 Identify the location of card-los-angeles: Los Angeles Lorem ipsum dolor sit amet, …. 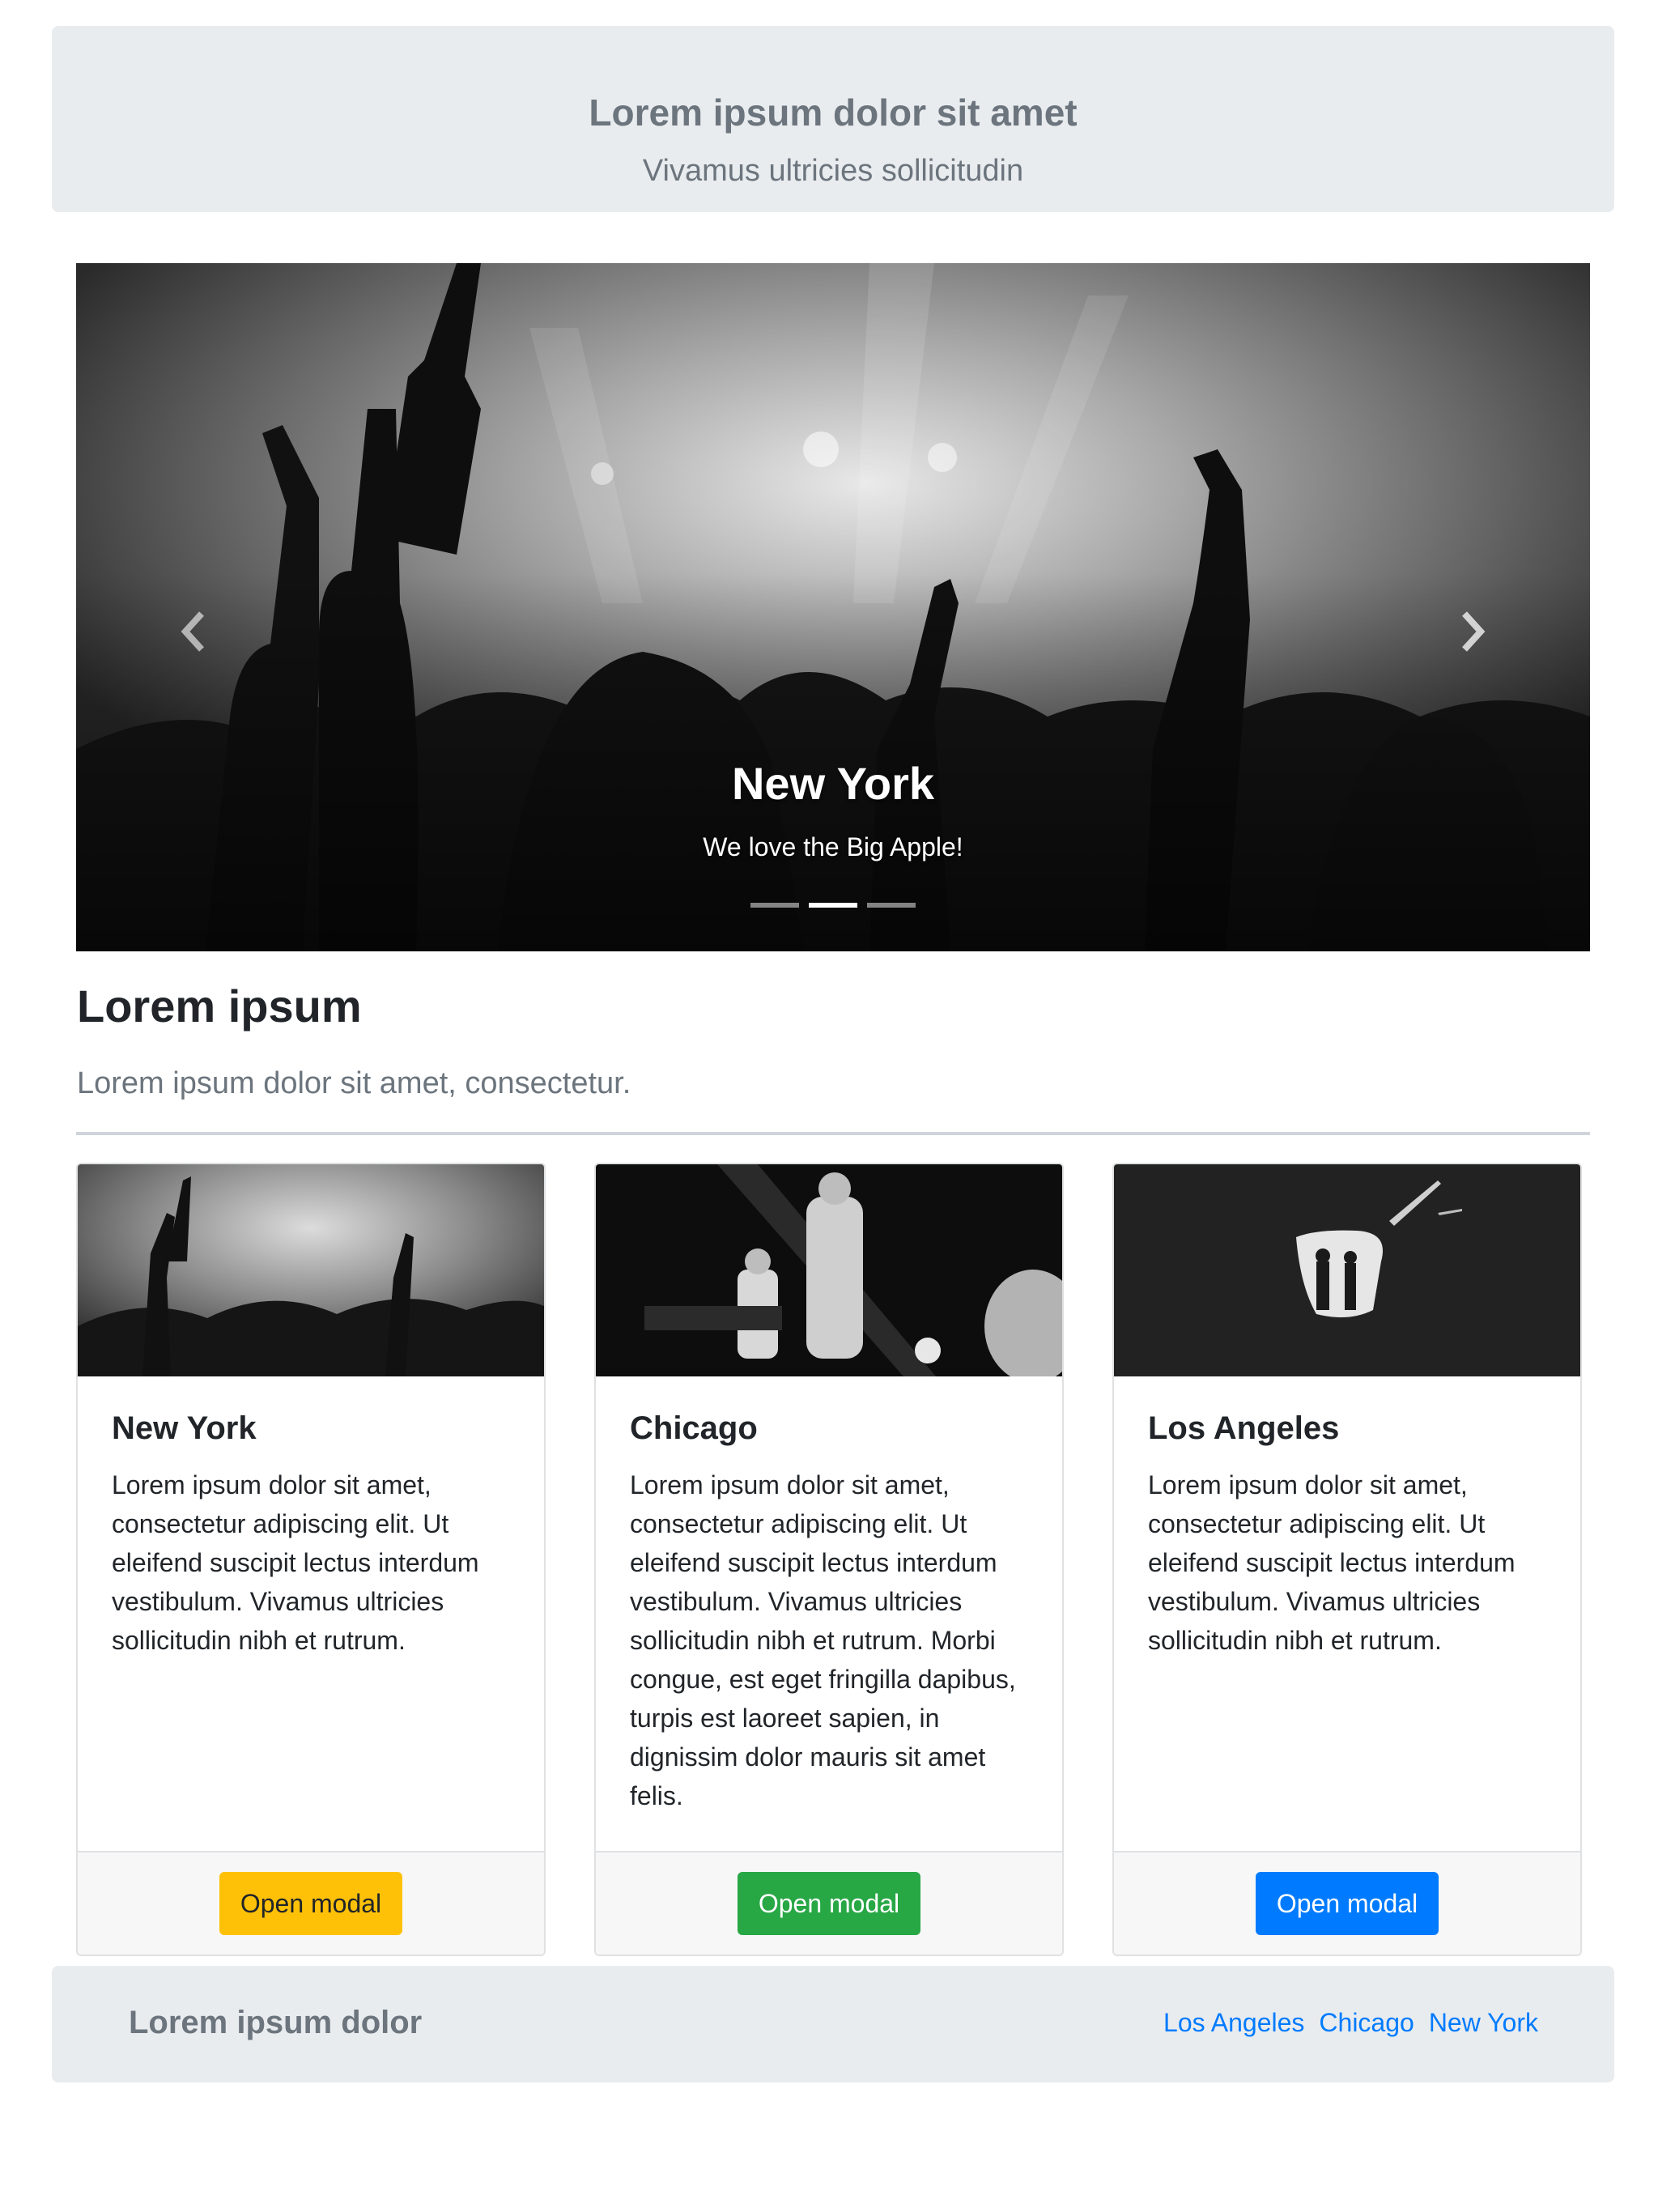
(1347, 1560).